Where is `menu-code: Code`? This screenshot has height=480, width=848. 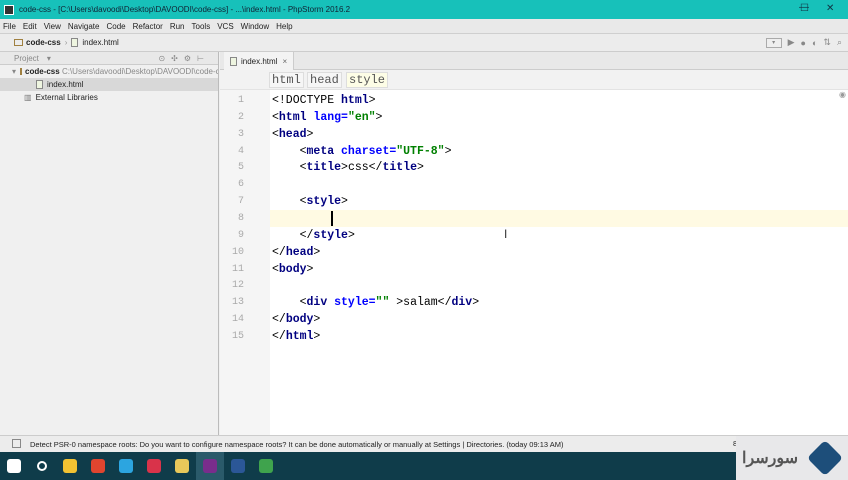 menu-code: Code is located at coordinates (115, 26).